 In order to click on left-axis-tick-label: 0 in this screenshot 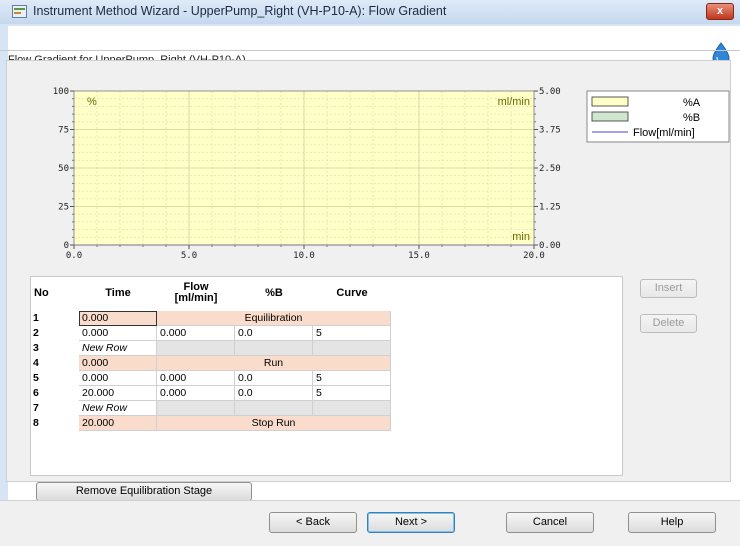, I will do `click(66, 246)`.